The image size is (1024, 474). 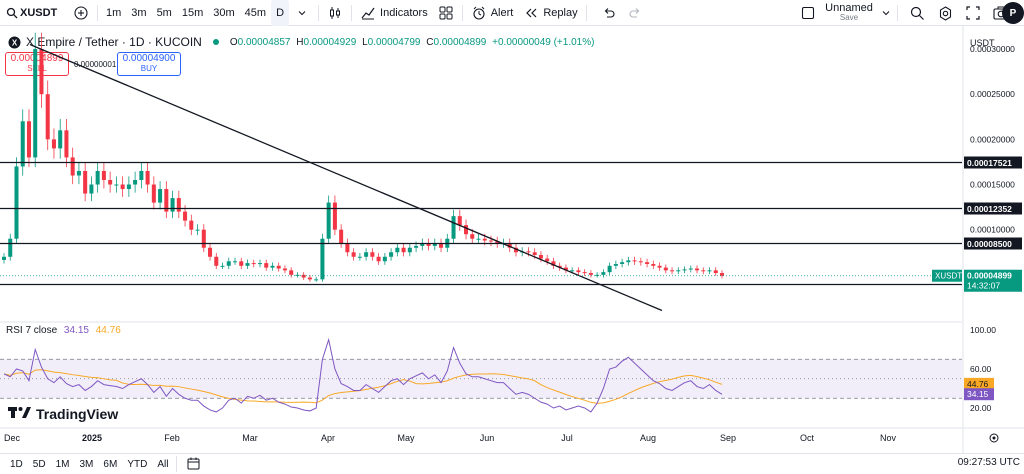 I want to click on price-tick-label: 0.00015000, so click(x=992, y=185).